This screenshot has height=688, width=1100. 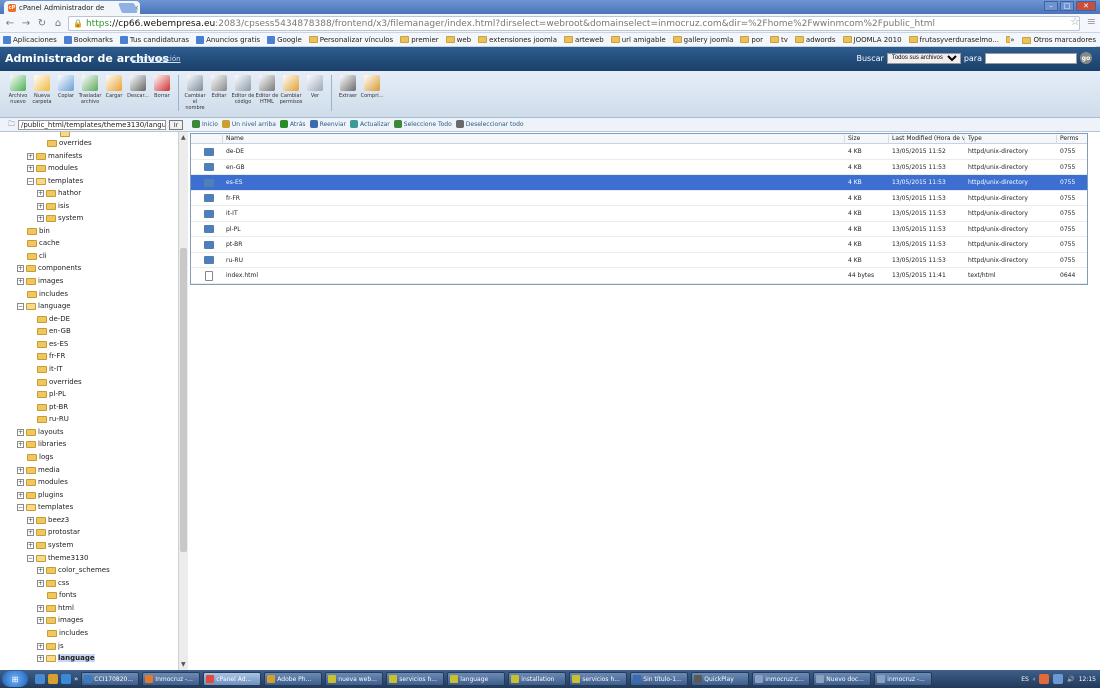 What do you see at coordinates (37, 256) in the screenshot?
I see `tree-item: cli` at bounding box center [37, 256].